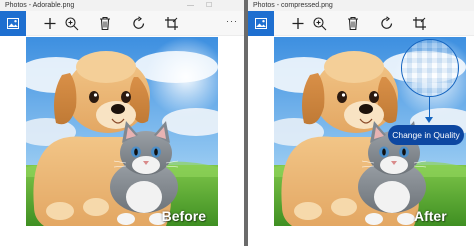  What do you see at coordinates (429, 120) in the screenshot?
I see `arrow-down-icon` at bounding box center [429, 120].